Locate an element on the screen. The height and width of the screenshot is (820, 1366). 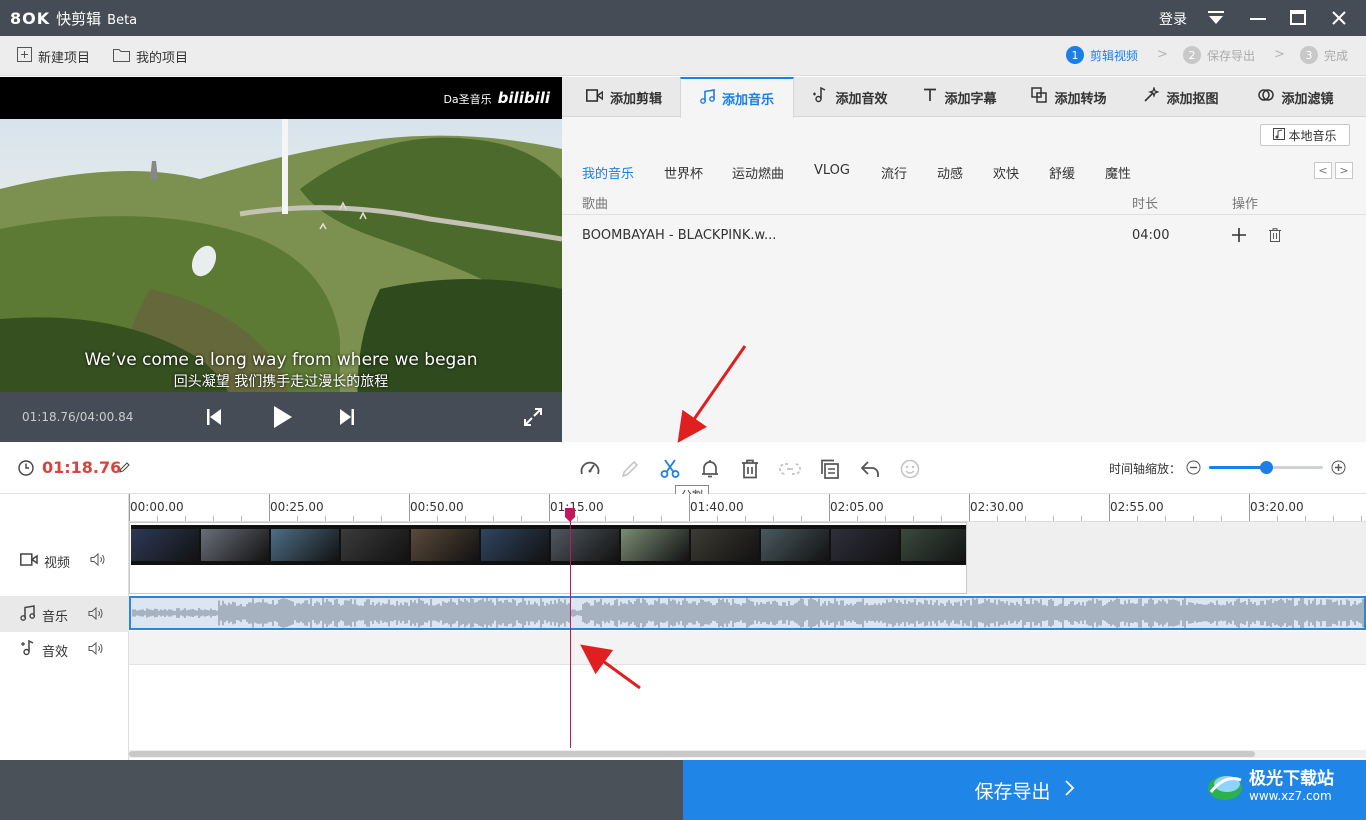
song-duration: 04:00 is located at coordinates (1151, 235).